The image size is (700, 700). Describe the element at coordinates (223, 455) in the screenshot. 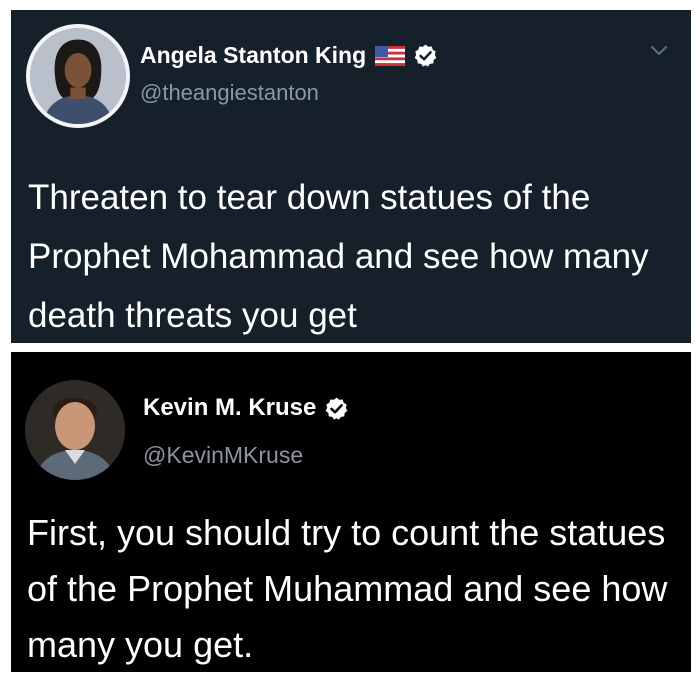

I see `author-handle: @KevinMKruse` at that location.